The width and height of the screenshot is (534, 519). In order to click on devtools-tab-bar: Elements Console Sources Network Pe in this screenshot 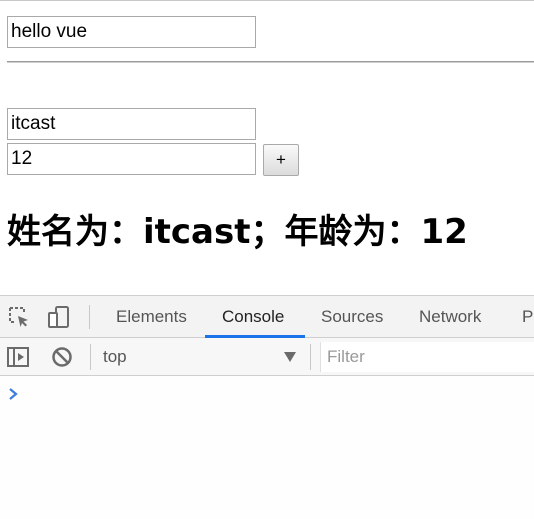, I will do `click(267, 317)`.